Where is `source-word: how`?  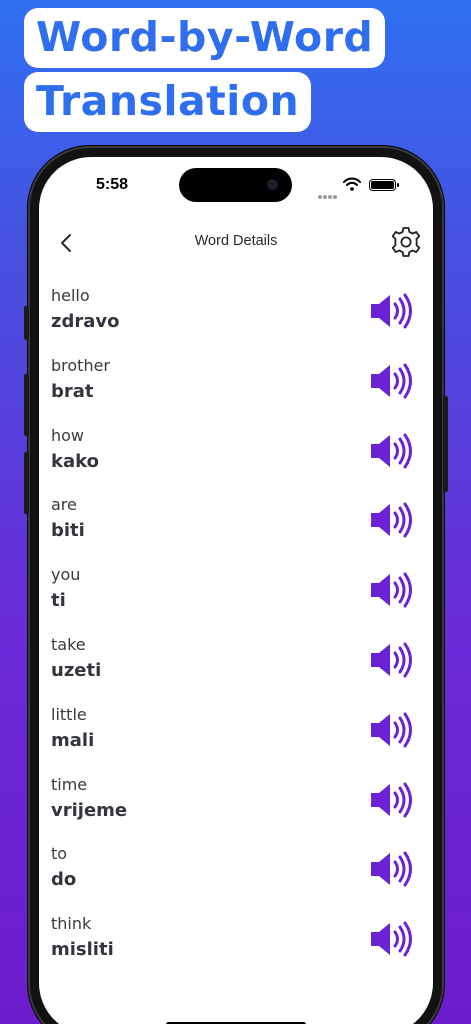 source-word: how is located at coordinates (68, 435).